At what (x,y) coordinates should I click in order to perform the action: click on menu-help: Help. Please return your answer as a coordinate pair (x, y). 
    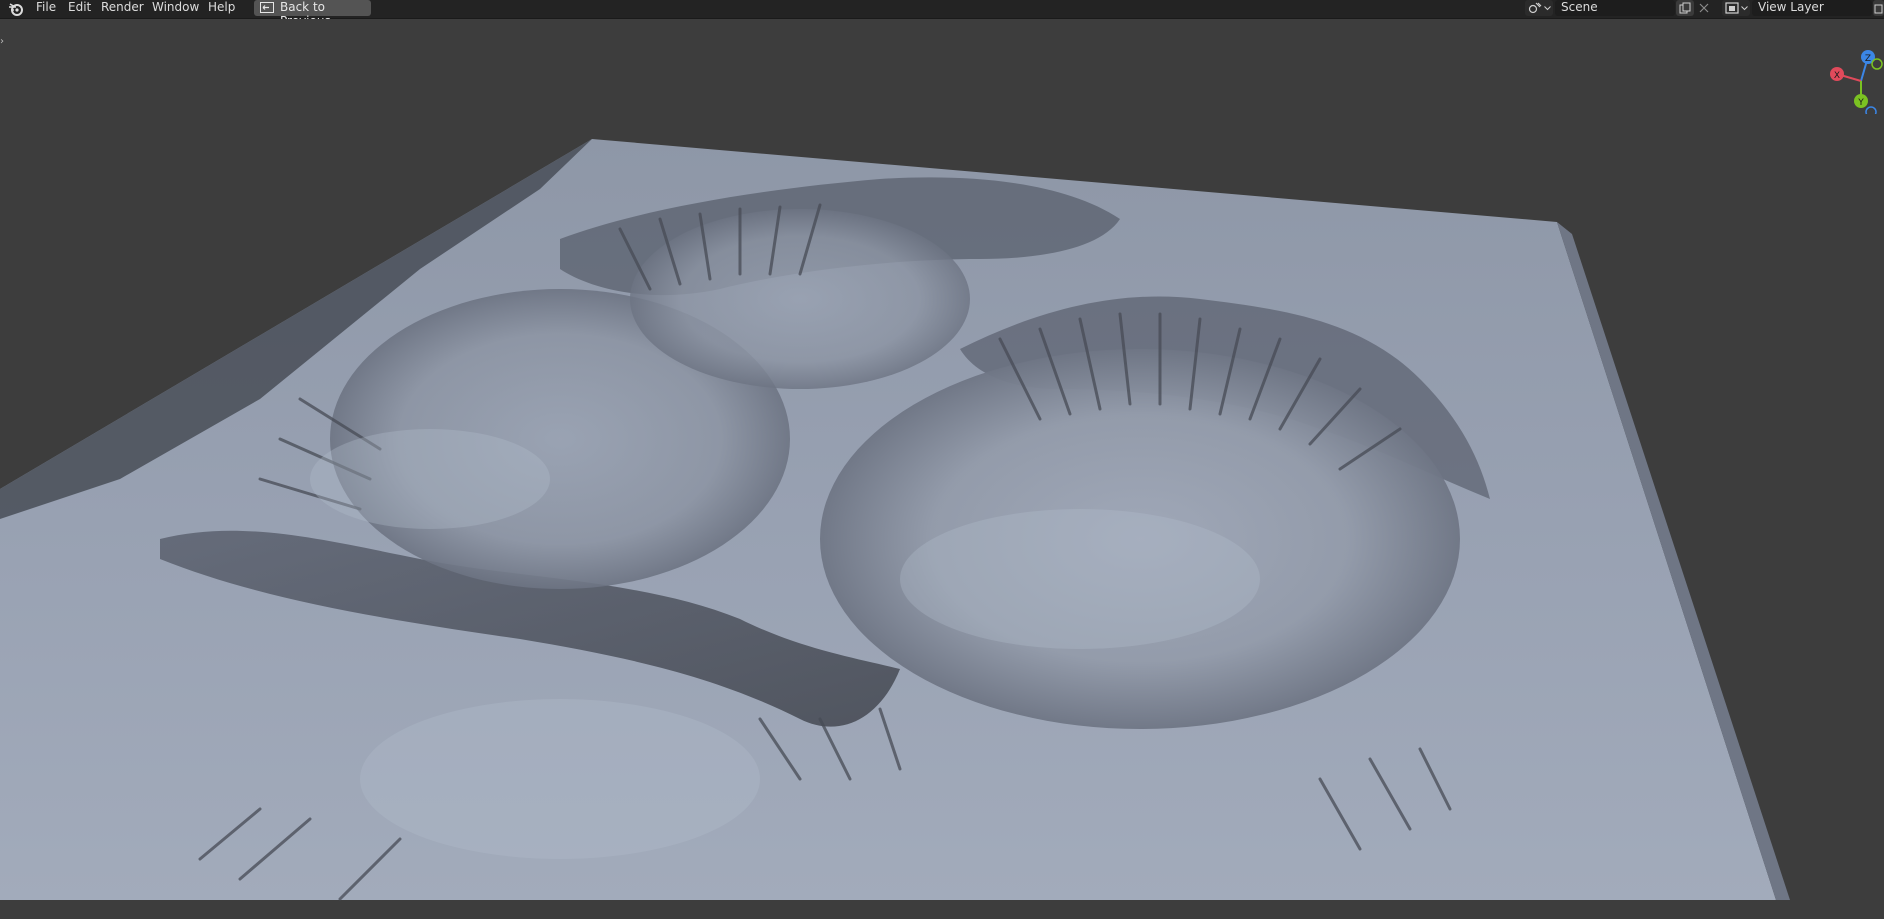
    Looking at the image, I should click on (221, 9).